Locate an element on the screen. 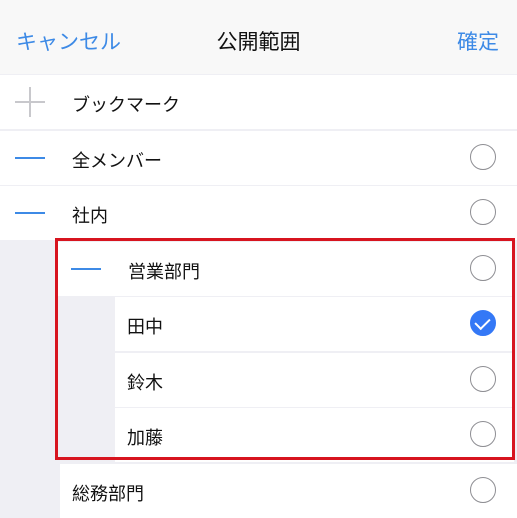 The width and height of the screenshot is (517, 518). expand-plus-icon is located at coordinates (29, 102).